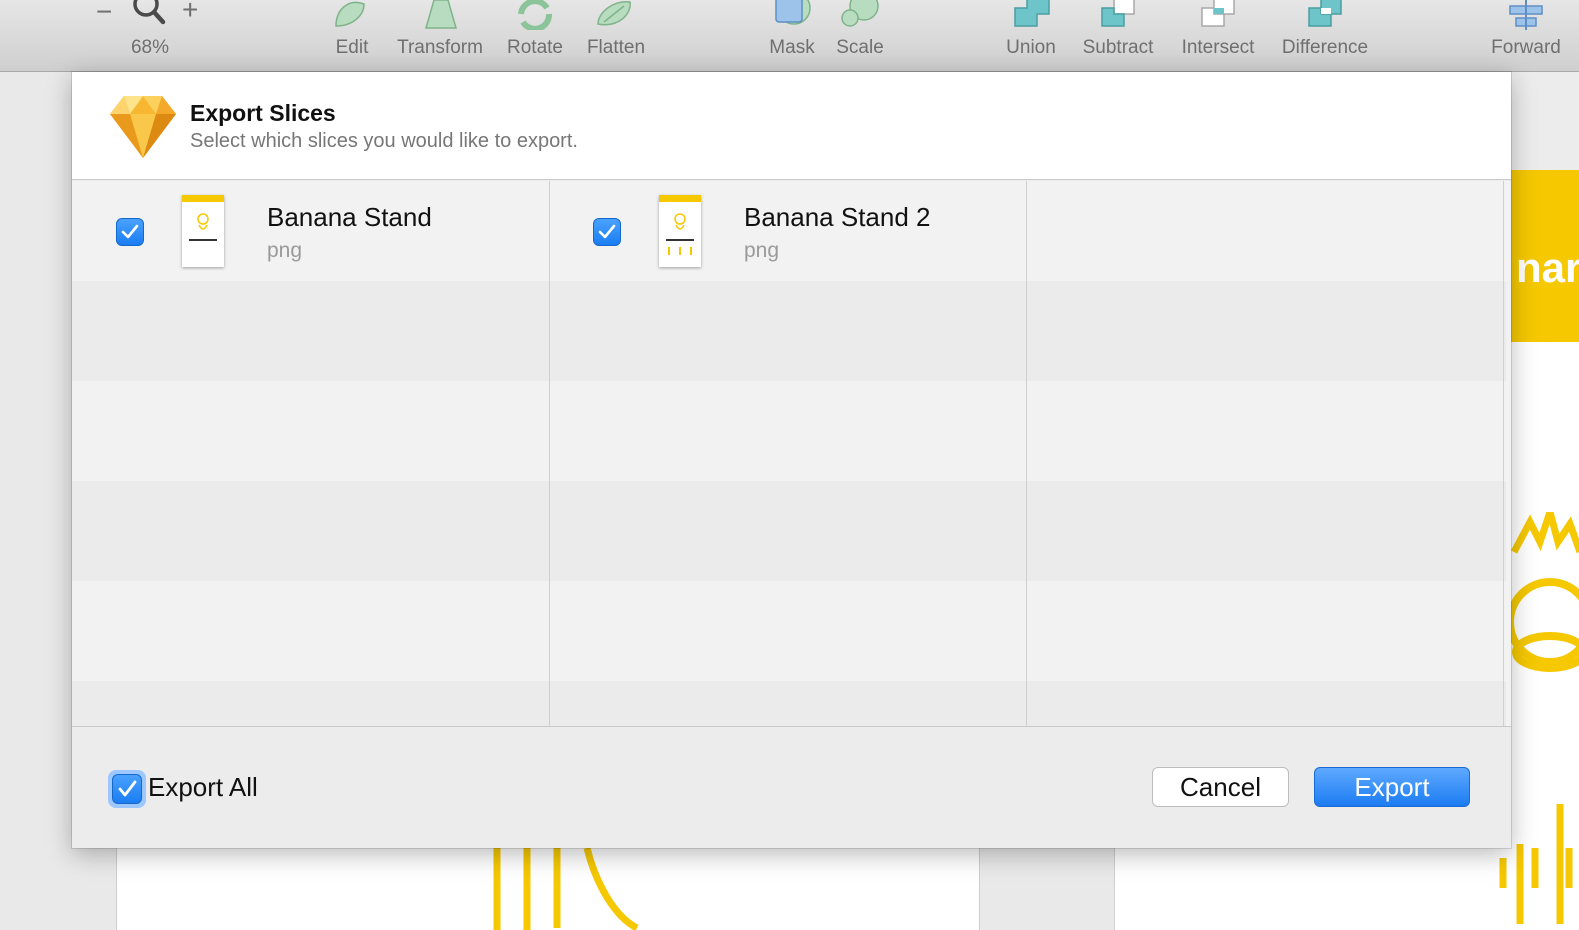 The image size is (1579, 930). What do you see at coordinates (837, 217) in the screenshot?
I see `slice-name: Banana Stand 2` at bounding box center [837, 217].